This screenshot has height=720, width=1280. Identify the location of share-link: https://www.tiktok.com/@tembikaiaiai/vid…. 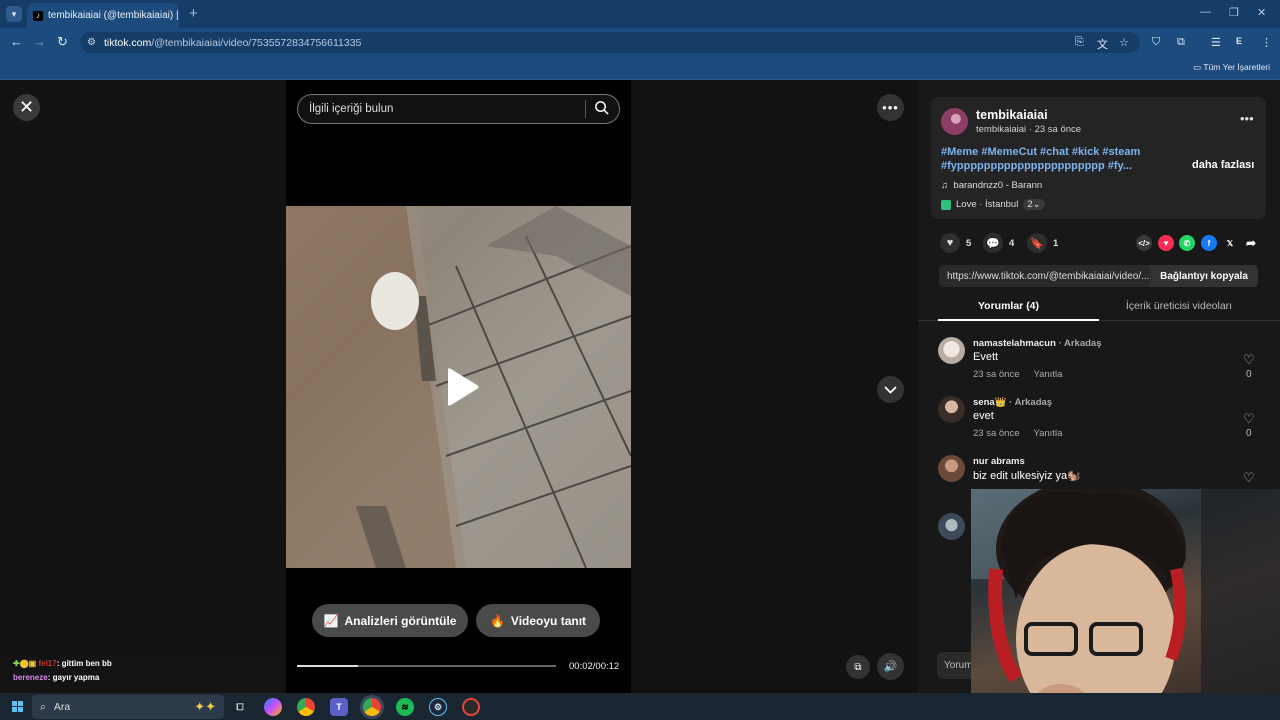
(1044, 276).